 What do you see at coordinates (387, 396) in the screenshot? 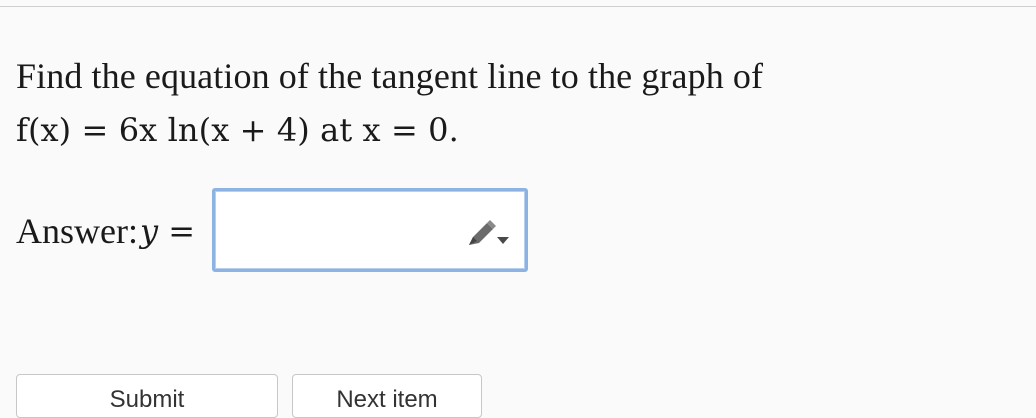
I see `next-item-button: Next item` at bounding box center [387, 396].